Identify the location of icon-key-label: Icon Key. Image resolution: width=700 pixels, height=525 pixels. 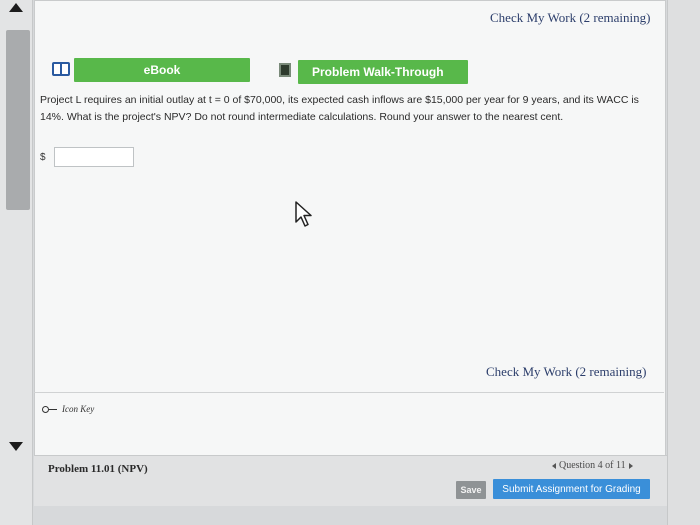
(78, 409).